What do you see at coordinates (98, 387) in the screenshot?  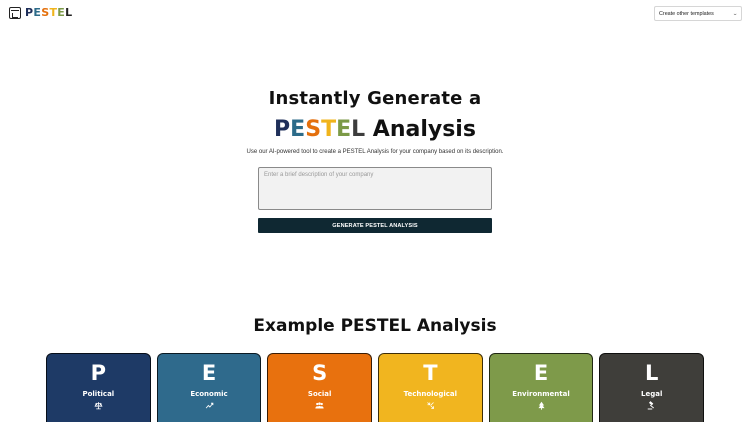 I see `card-political: P Political` at bounding box center [98, 387].